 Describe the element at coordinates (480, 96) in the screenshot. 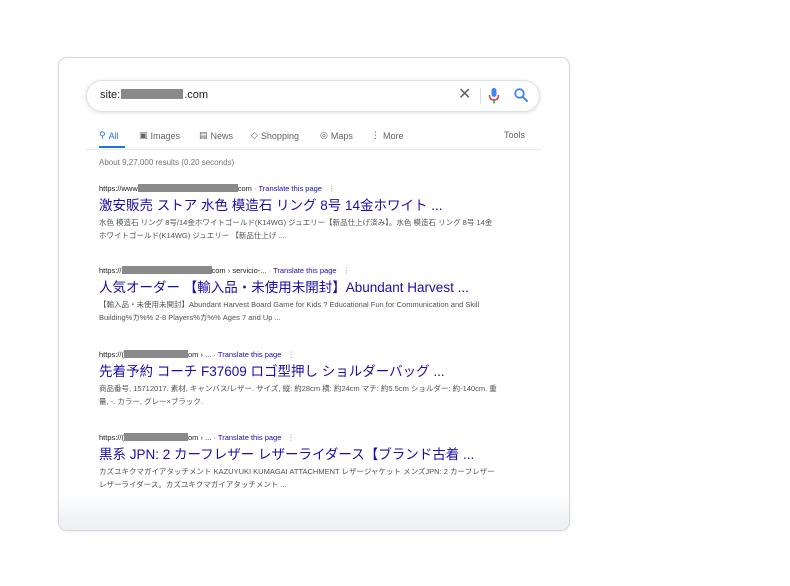

I see `search-divider` at that location.